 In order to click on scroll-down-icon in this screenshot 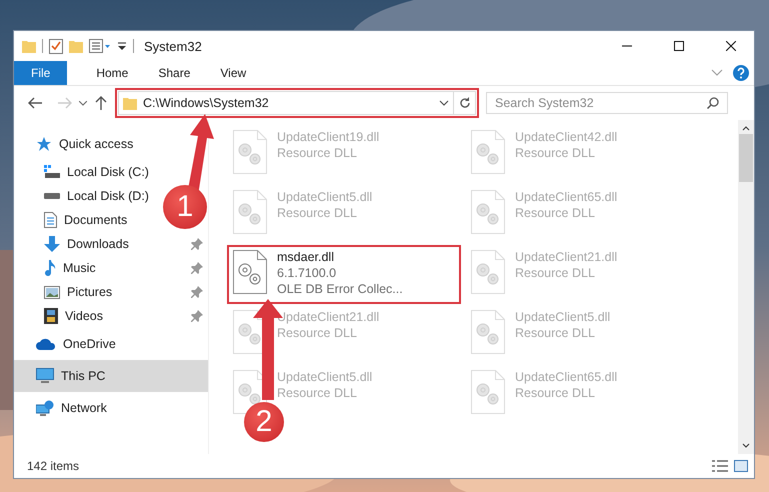, I will do `click(746, 446)`.